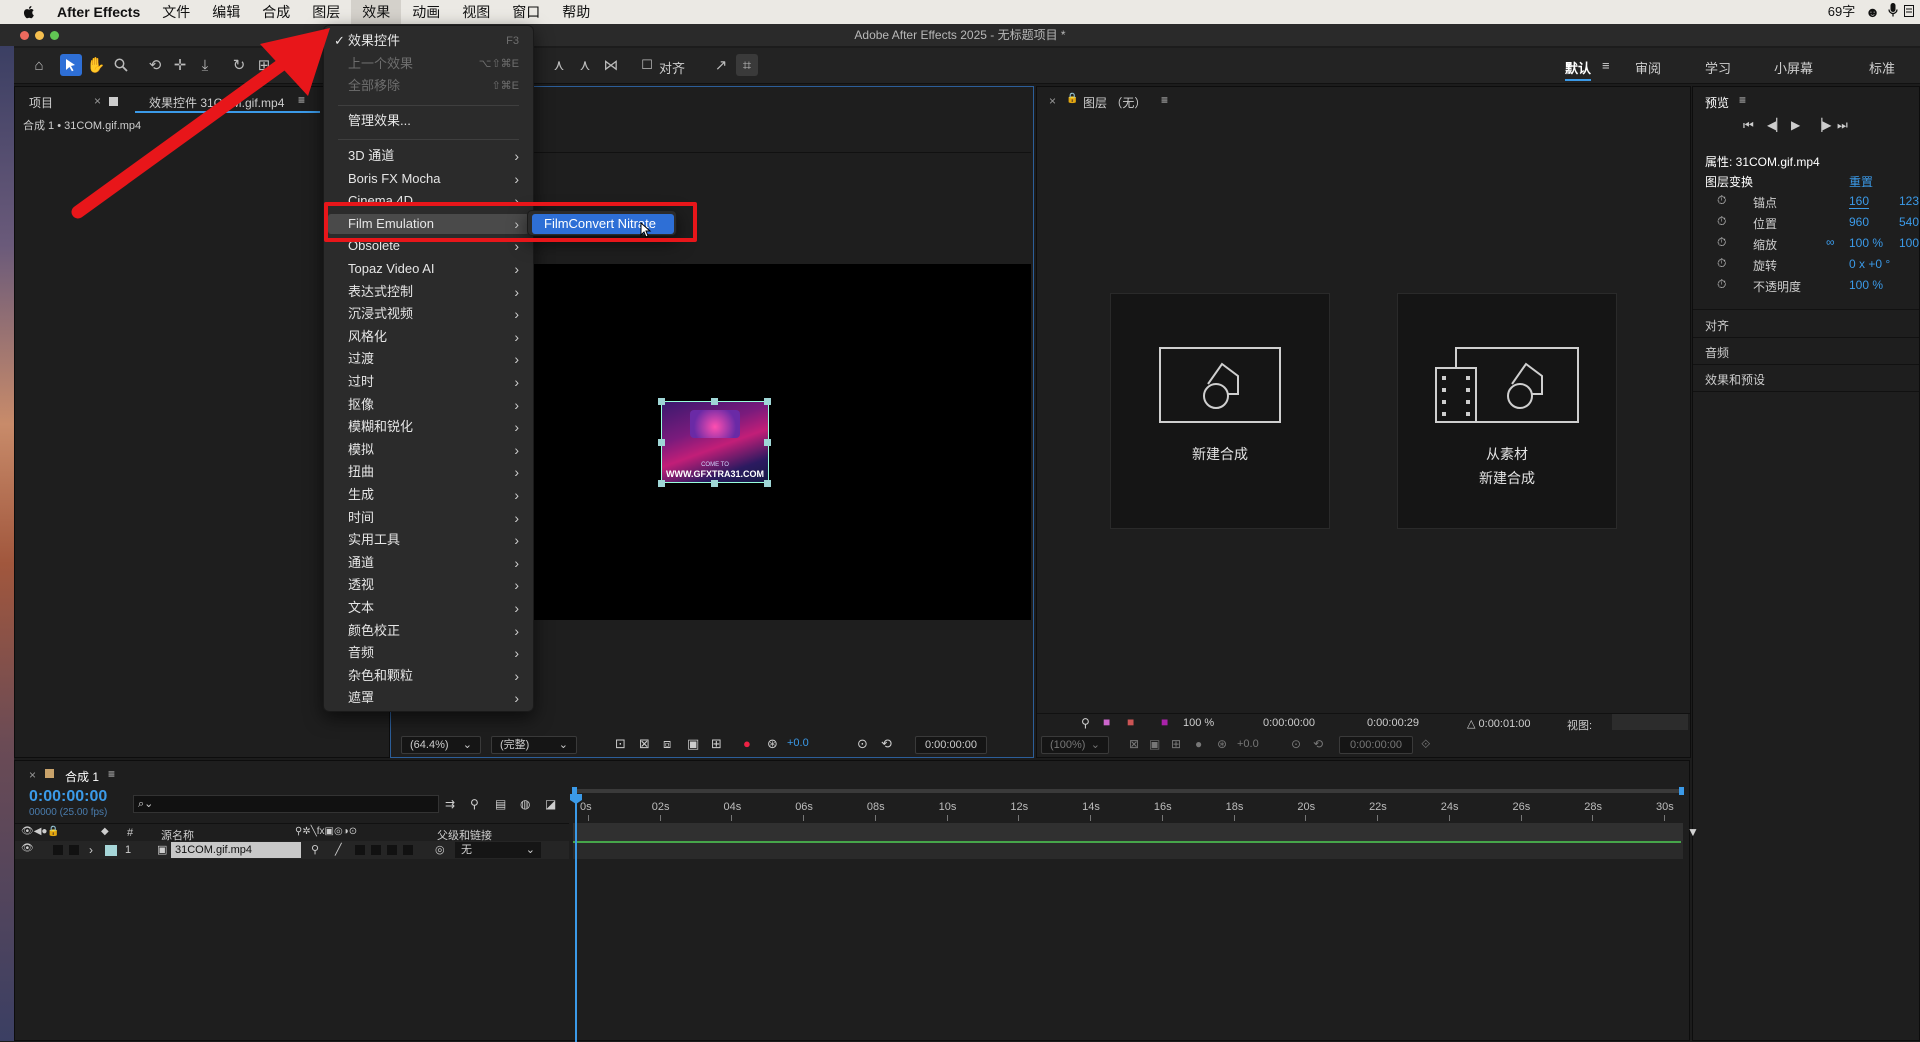  Describe the element at coordinates (428, 314) in the screenshot. I see `menu-category-item: 沉浸式视频 ›` at that location.